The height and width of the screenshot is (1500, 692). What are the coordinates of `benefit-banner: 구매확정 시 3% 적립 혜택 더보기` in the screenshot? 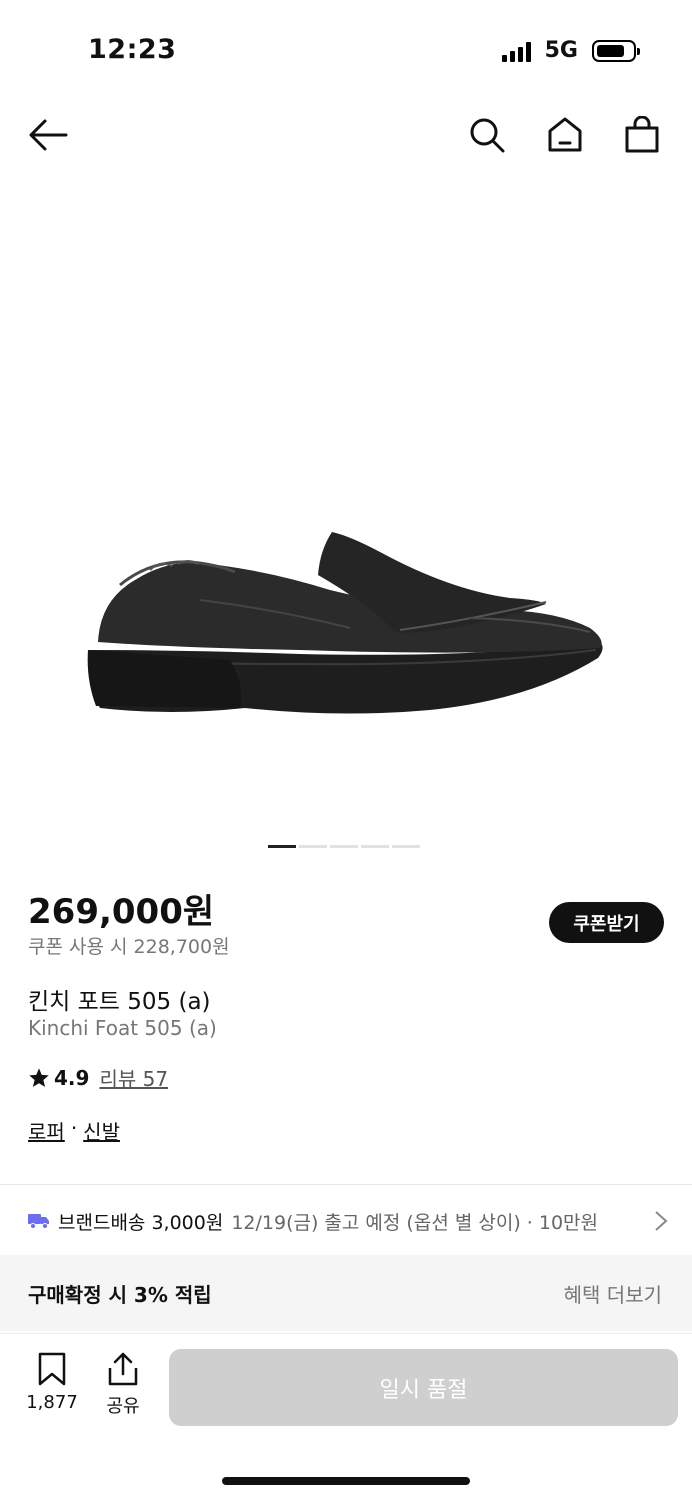 It's located at (346, 1293).